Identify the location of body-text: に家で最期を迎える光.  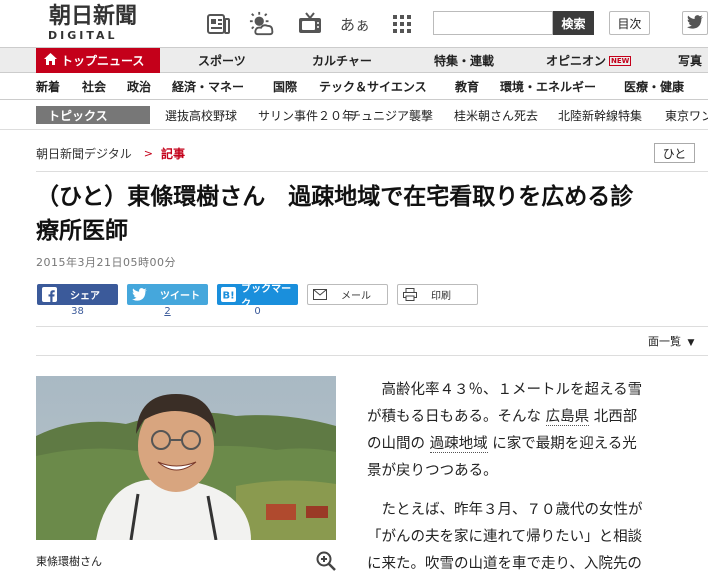
(564, 444).